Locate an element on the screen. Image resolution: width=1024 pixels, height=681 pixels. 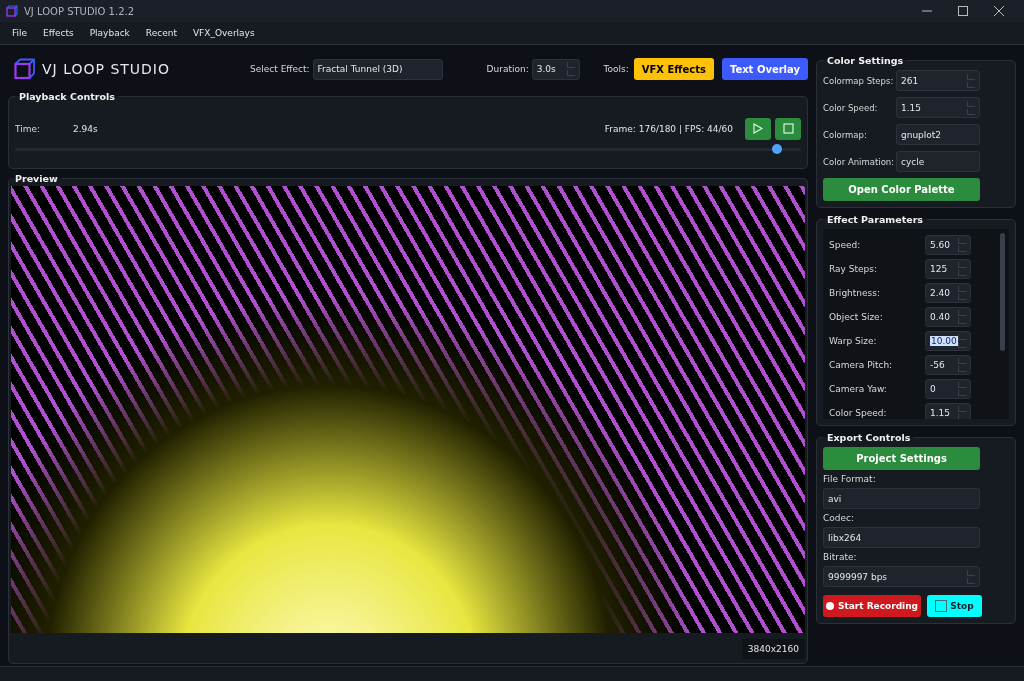
group-title: Effect Parameters is located at coordinates (875, 219).